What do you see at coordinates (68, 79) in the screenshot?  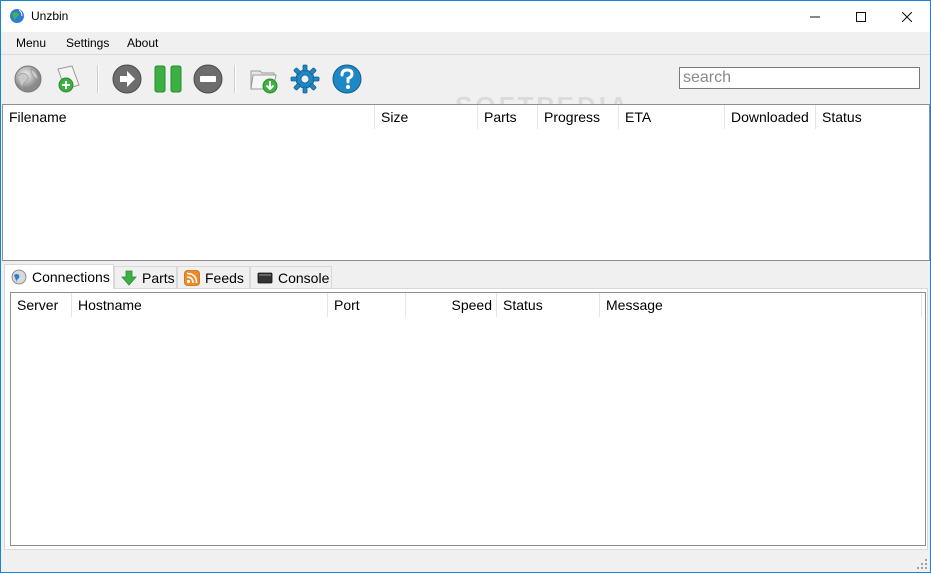 I see `add-file-icon` at bounding box center [68, 79].